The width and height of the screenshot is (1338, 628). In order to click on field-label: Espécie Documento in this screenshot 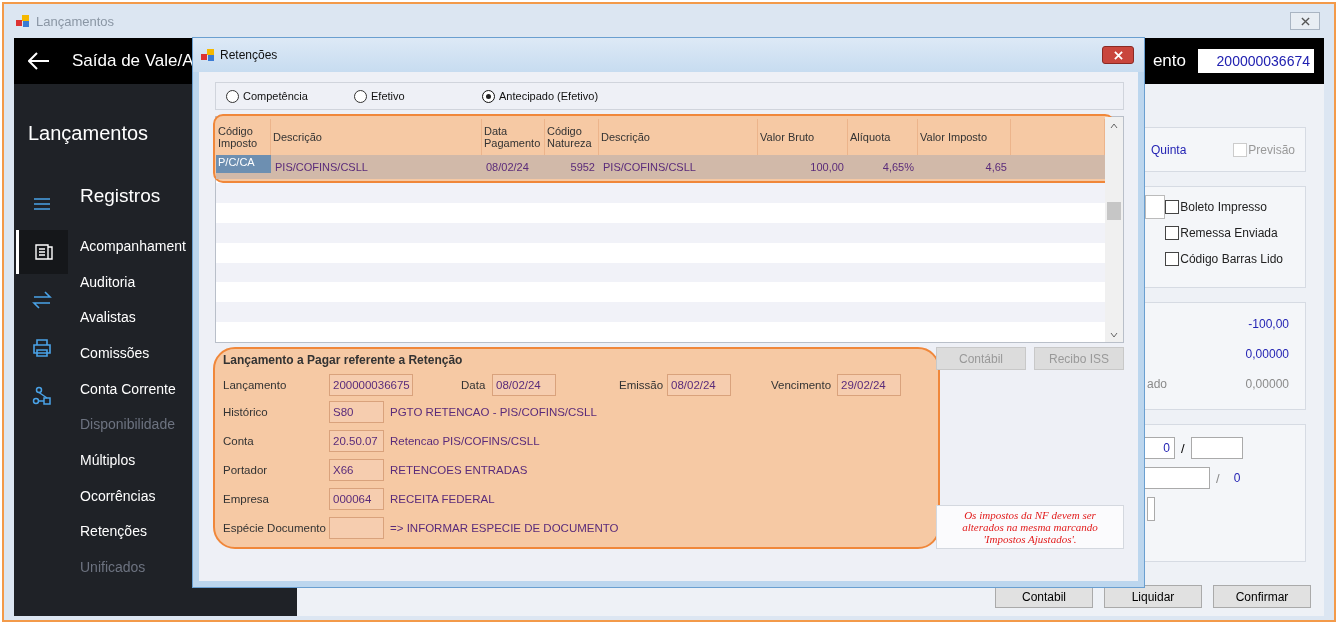, I will do `click(275, 527)`.